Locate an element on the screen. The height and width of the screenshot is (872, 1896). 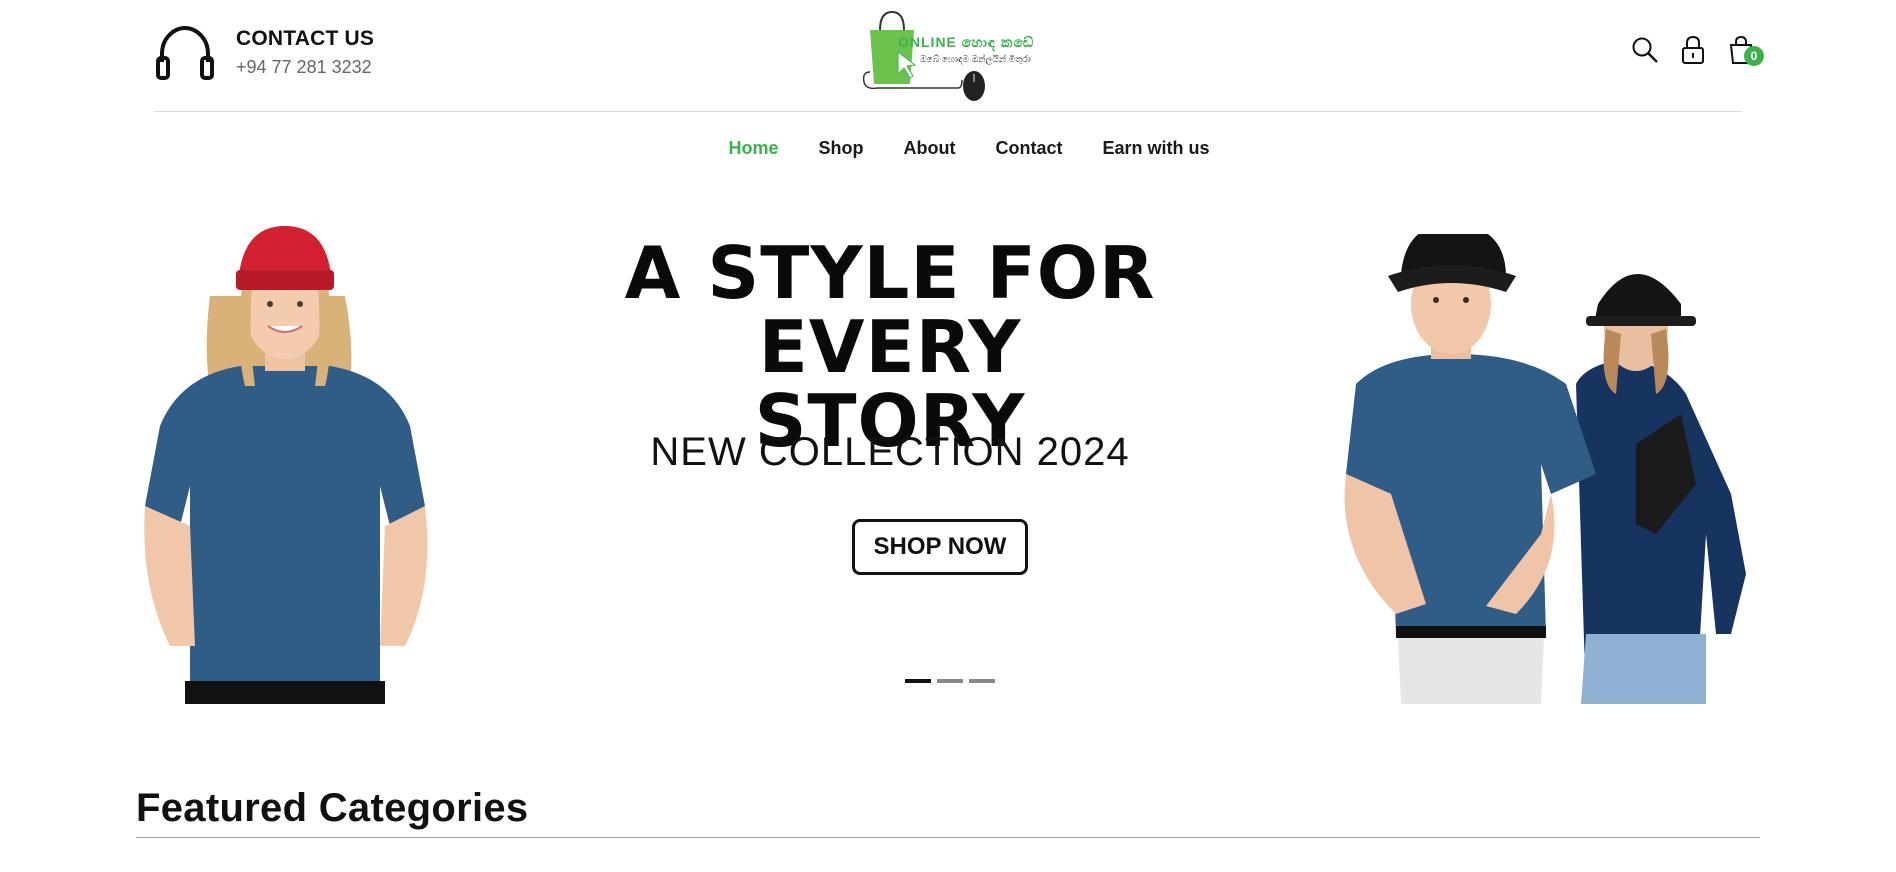
shop-now-button: SHOP NOW is located at coordinates (940, 547).